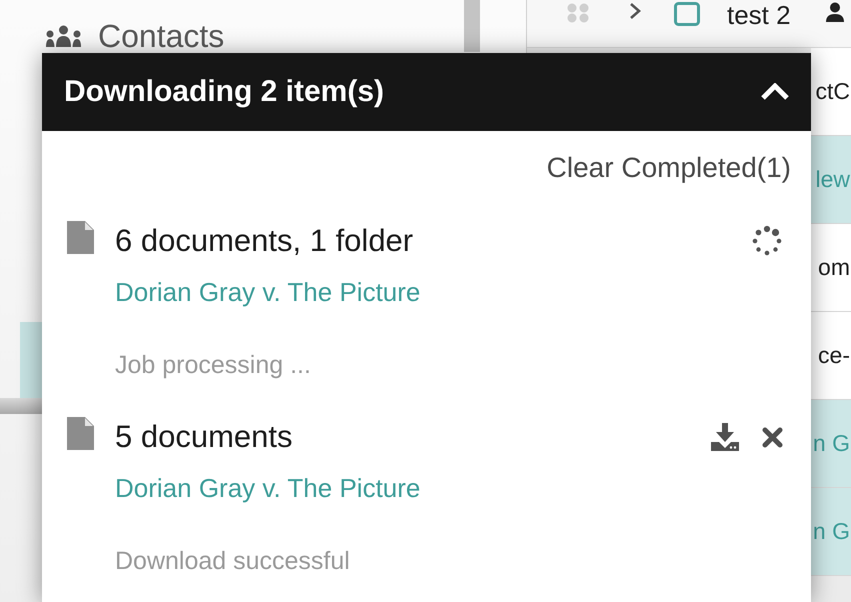 The image size is (851, 602). What do you see at coordinates (264, 241) in the screenshot?
I see `item-title: 6 documents, 1 folder` at bounding box center [264, 241].